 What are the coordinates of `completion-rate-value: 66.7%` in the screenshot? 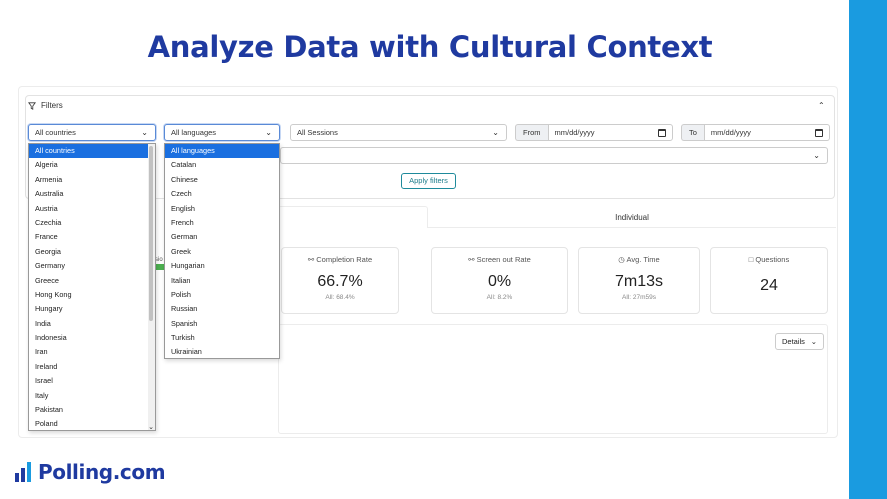 It's located at (340, 281).